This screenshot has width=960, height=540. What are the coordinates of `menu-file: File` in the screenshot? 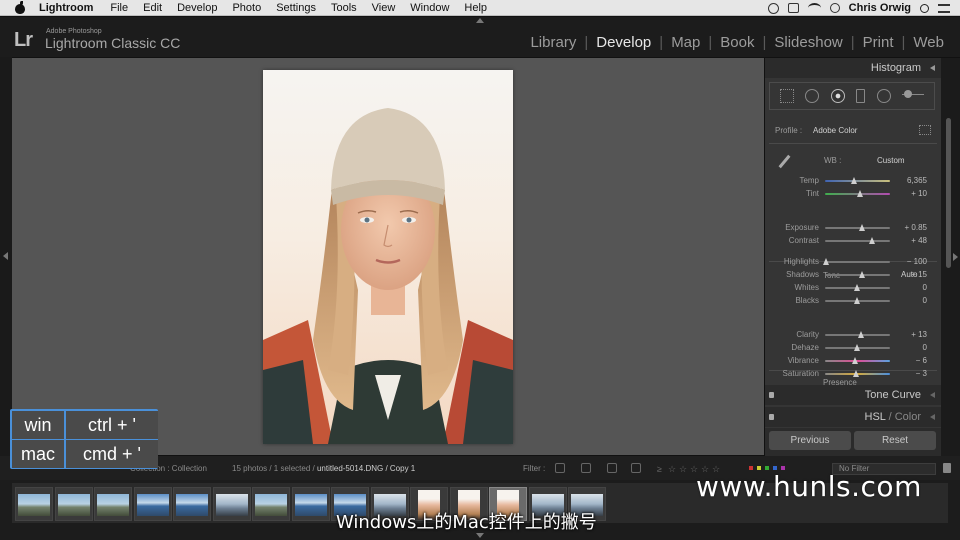 It's located at (119, 8).